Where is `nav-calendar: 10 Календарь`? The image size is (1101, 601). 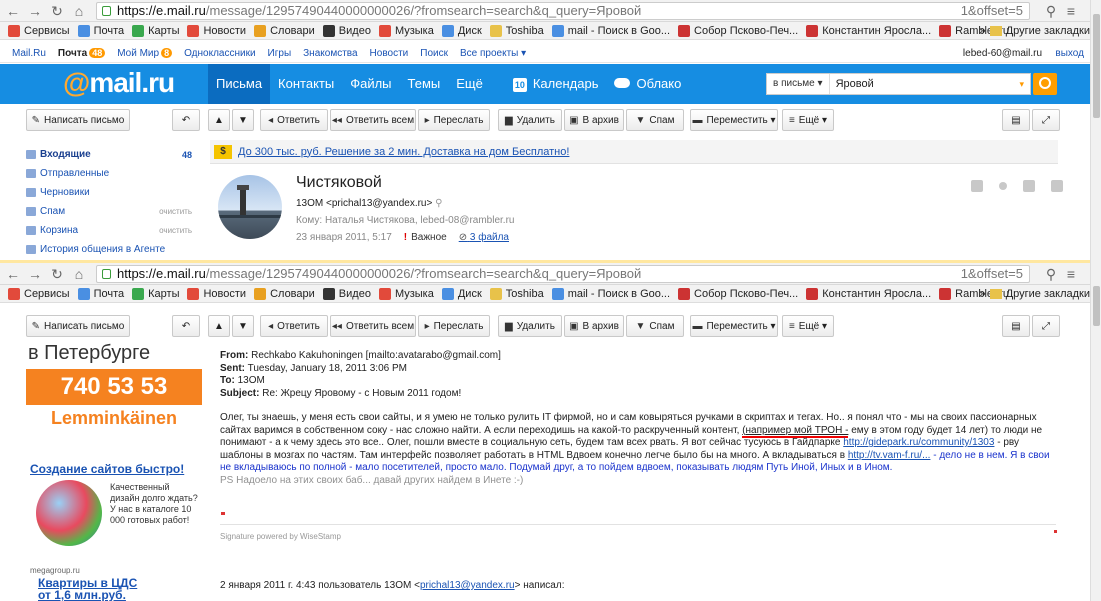
nav-calendar: 10 Календарь is located at coordinates (556, 84).